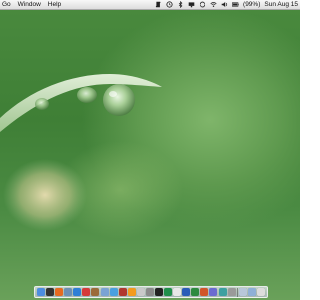  Describe the element at coordinates (186, 292) in the screenshot. I see `word-icon` at that location.